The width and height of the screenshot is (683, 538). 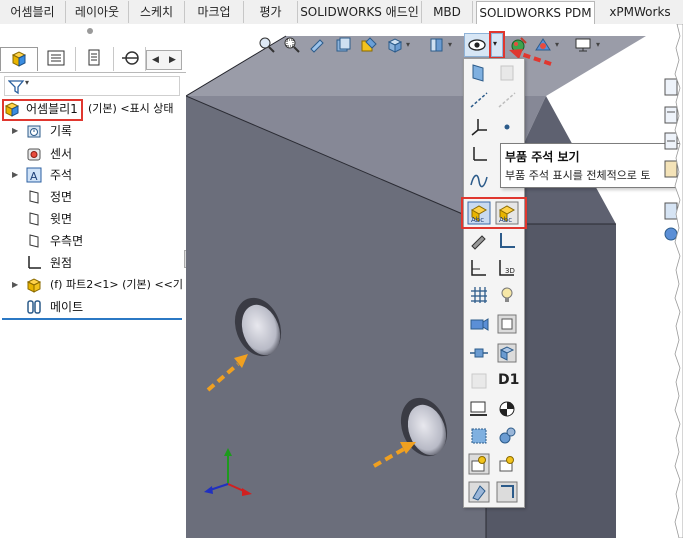 I want to click on view-cameras-icon, so click(x=479, y=324).